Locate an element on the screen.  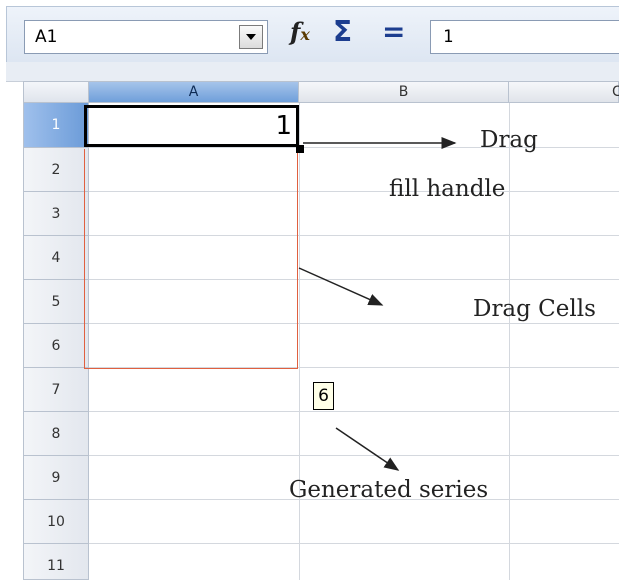
annotation-drag-cells: Drag Cells is located at coordinates (534, 309).